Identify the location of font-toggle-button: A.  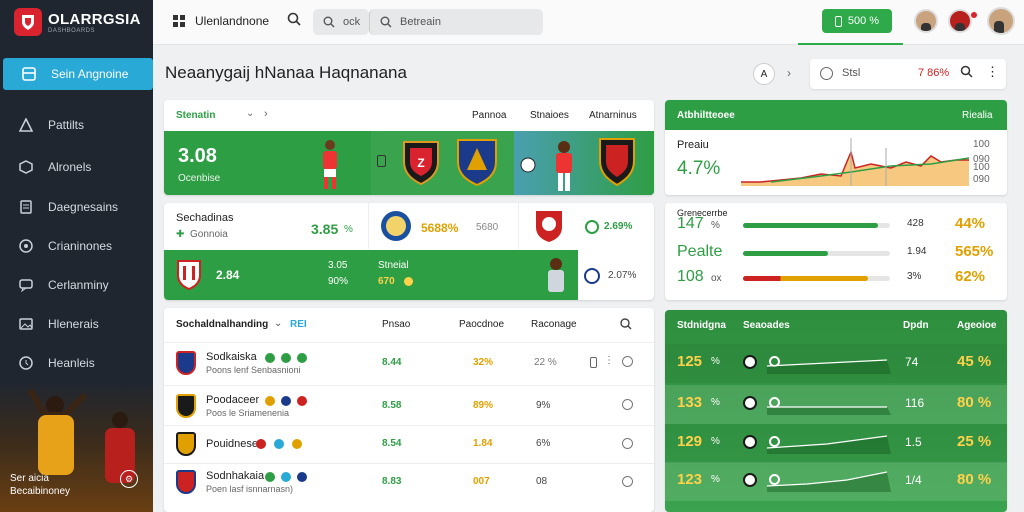
(764, 74).